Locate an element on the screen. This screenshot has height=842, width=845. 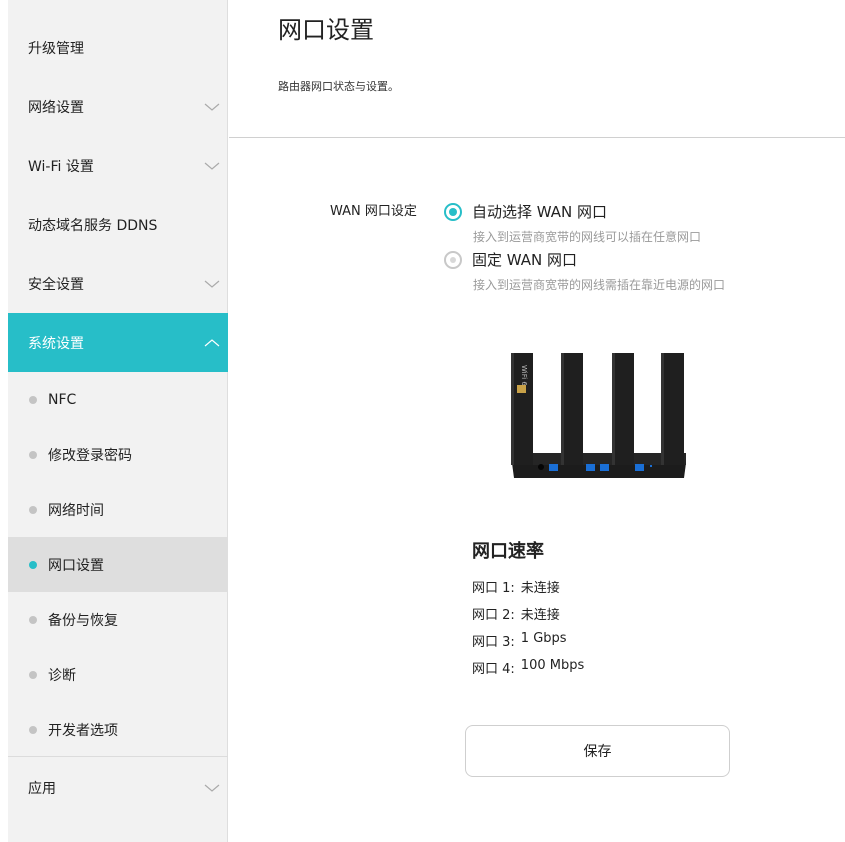
radio-auto-wan: 自动选择 WAN 网口 is located at coordinates (525, 211).